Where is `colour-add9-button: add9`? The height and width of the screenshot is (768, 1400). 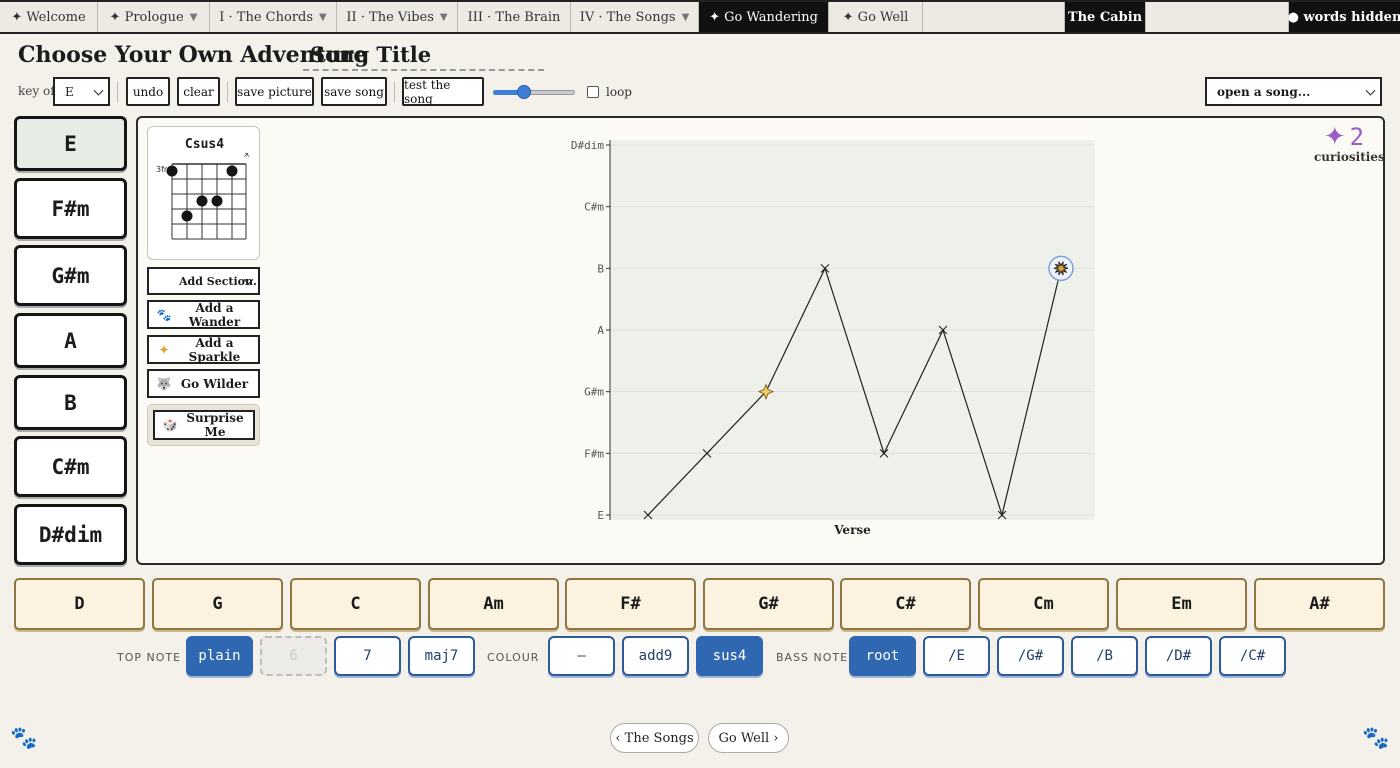 colour-add9-button: add9 is located at coordinates (655, 656).